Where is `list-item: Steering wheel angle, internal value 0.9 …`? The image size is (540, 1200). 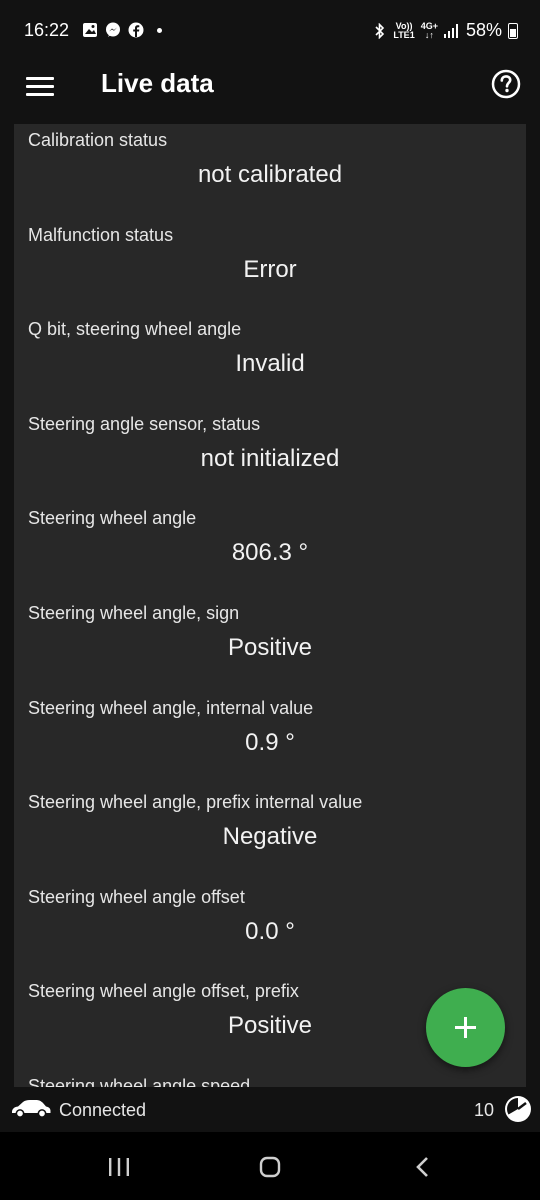 list-item: Steering wheel angle, internal value 0.9 … is located at coordinates (270, 739).